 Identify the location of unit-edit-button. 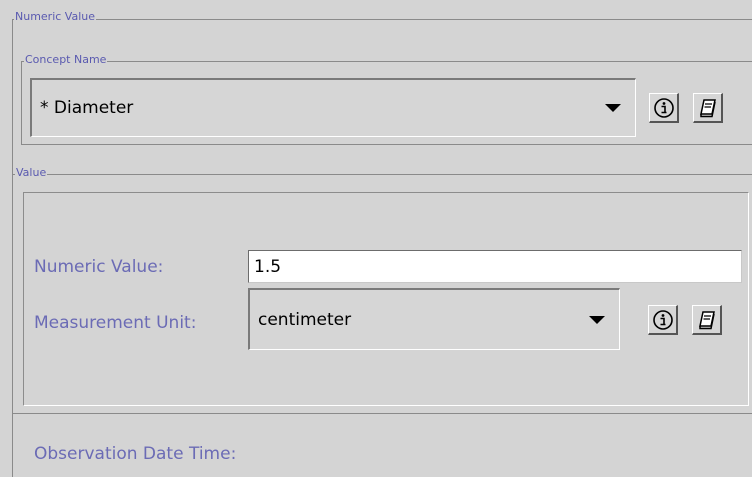
(707, 320).